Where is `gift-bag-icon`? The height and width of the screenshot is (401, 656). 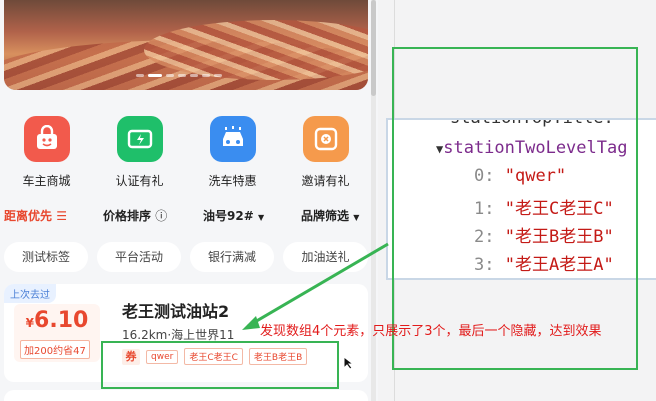 gift-bag-icon is located at coordinates (46, 139).